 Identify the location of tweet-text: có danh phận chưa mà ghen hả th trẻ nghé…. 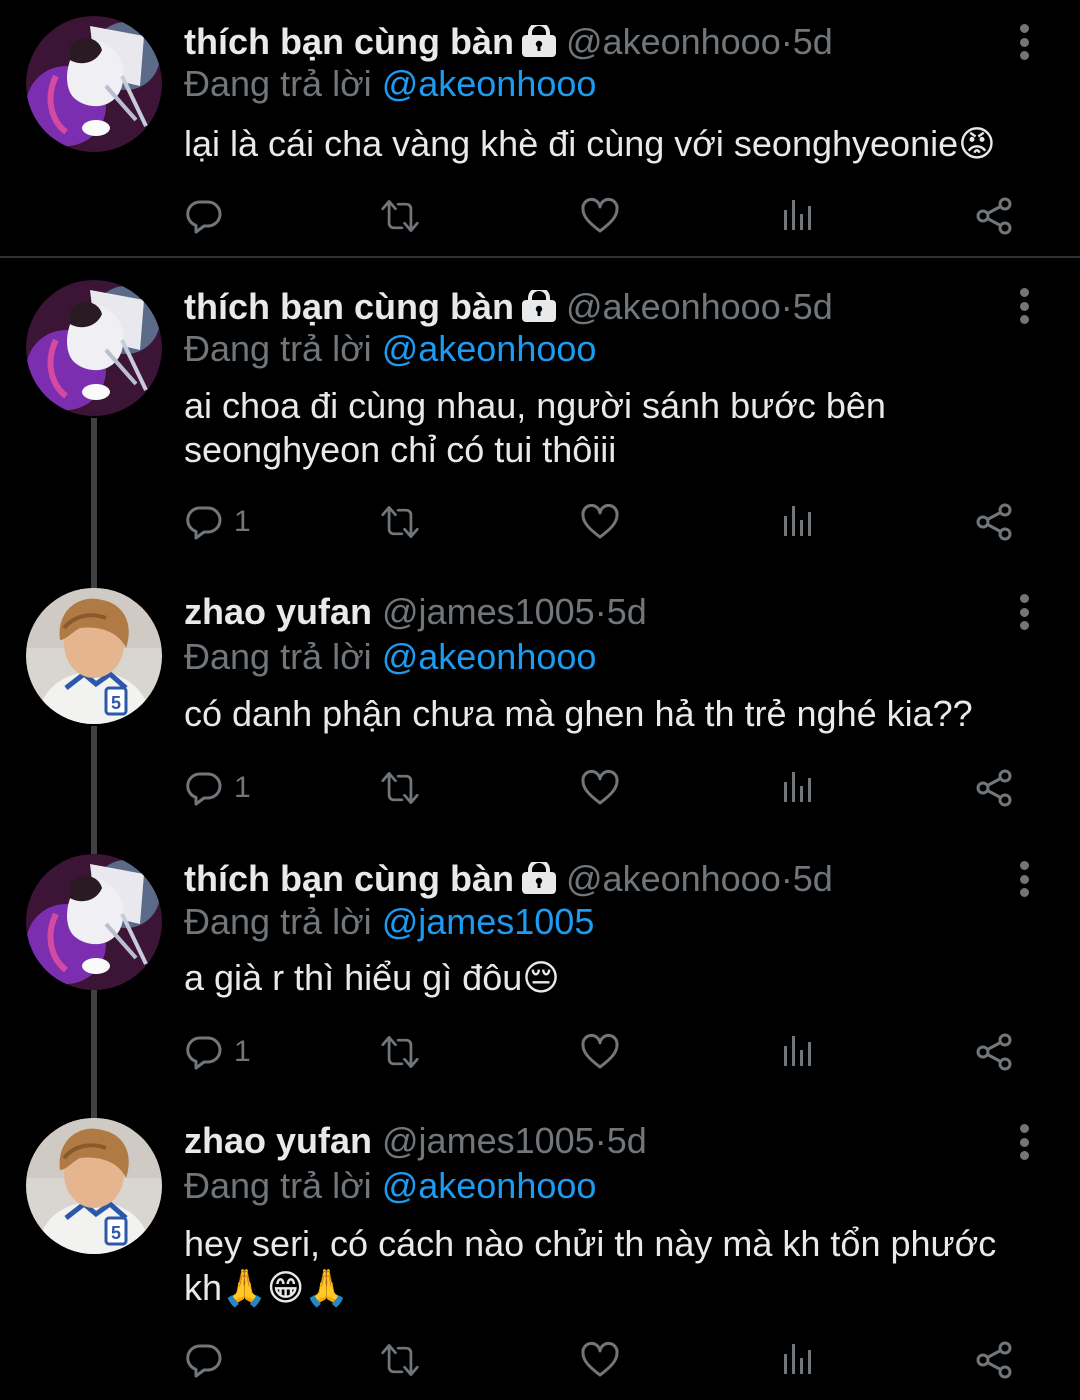
(578, 713).